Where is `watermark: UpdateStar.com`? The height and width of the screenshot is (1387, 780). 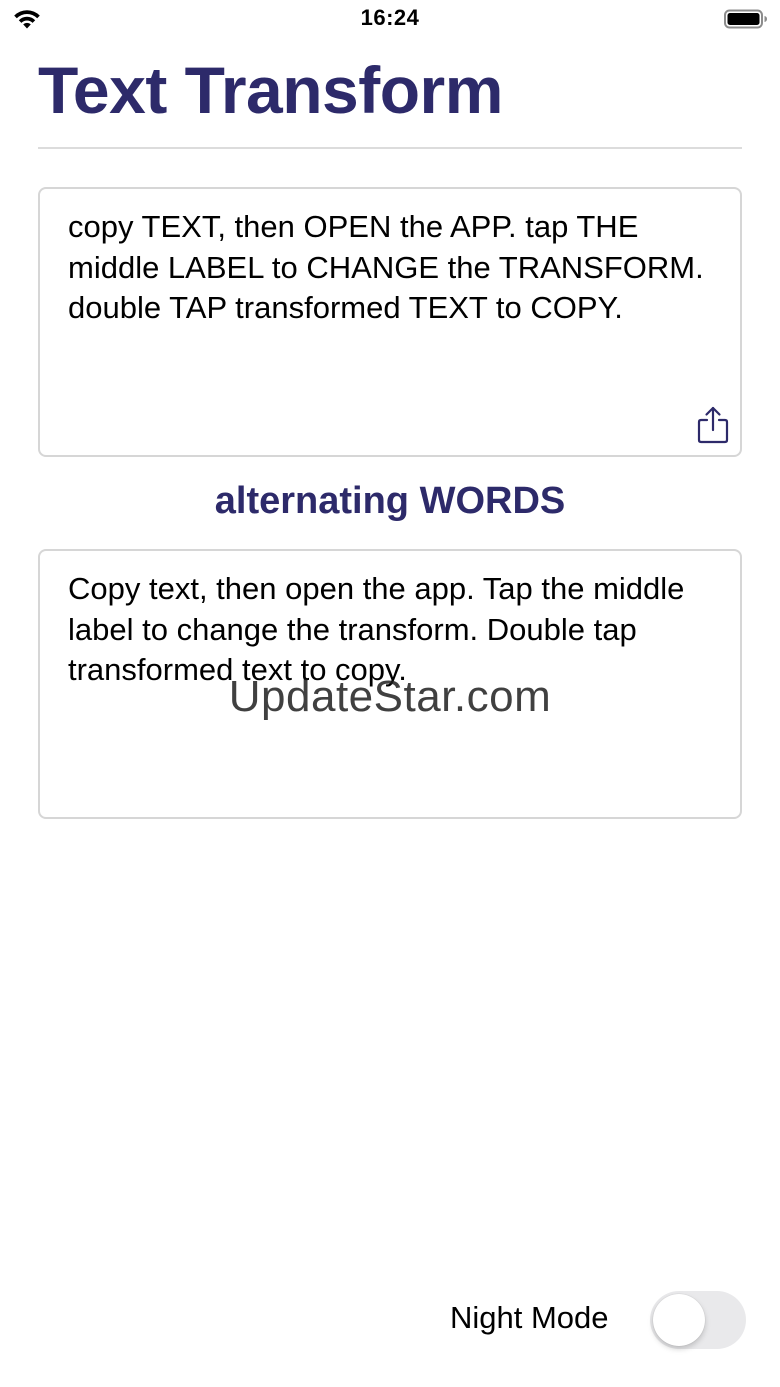 watermark: UpdateStar.com is located at coordinates (390, 696).